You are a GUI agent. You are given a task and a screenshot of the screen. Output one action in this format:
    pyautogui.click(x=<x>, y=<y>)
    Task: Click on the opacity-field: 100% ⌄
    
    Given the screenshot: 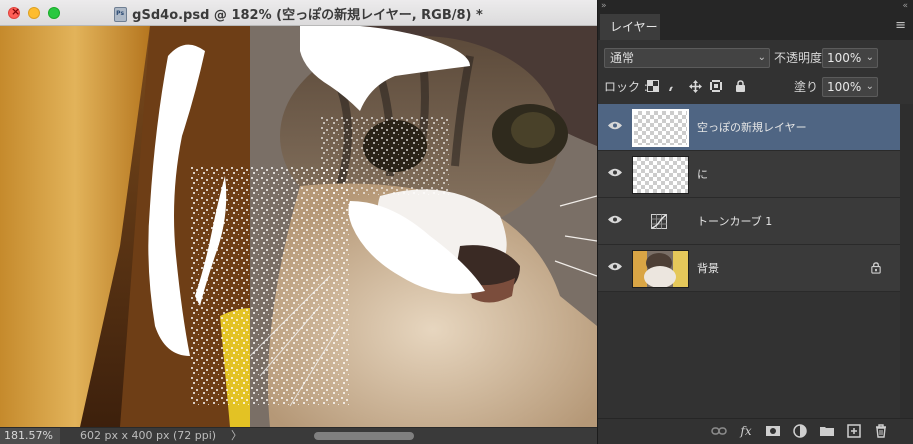 What is the action you would take?
    pyautogui.click(x=850, y=58)
    